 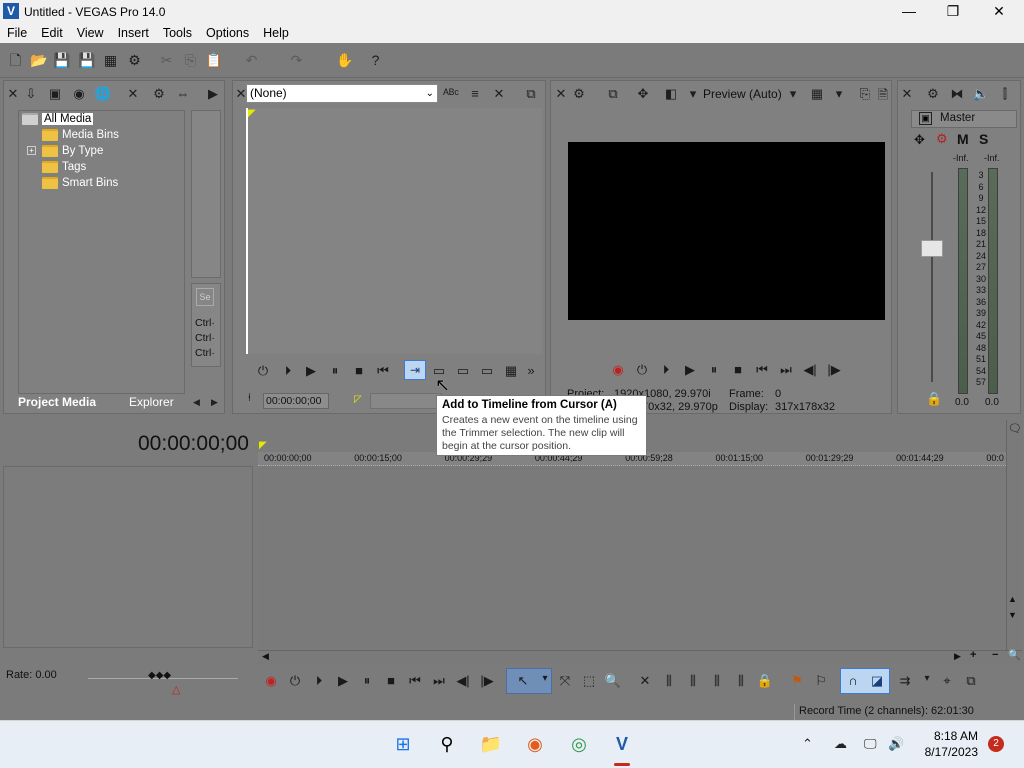 What do you see at coordinates (214, 402) in the screenshot?
I see `tab-scroll-right-icon: ▶` at bounding box center [214, 402].